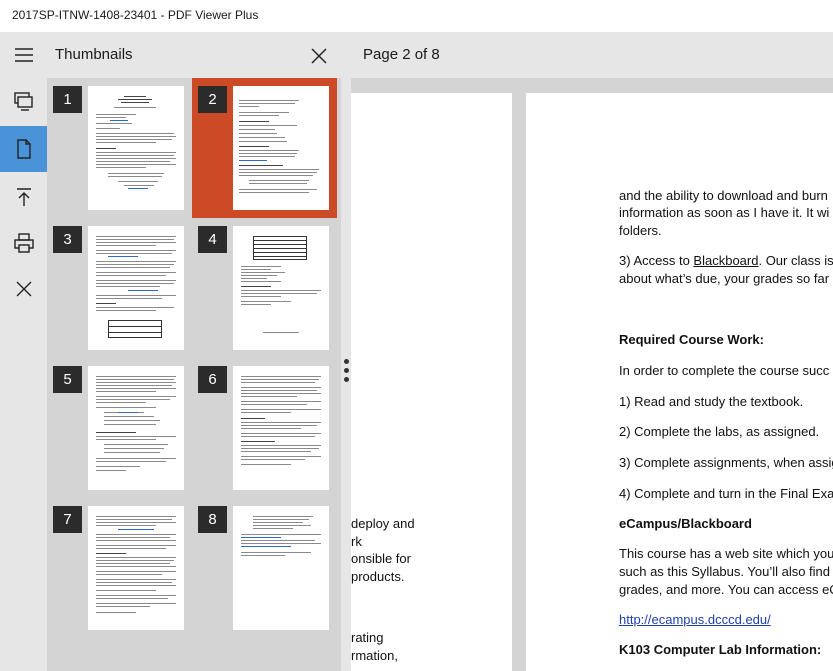  I want to click on list-item: 2) Complete the labs, as assigned., so click(719, 431).